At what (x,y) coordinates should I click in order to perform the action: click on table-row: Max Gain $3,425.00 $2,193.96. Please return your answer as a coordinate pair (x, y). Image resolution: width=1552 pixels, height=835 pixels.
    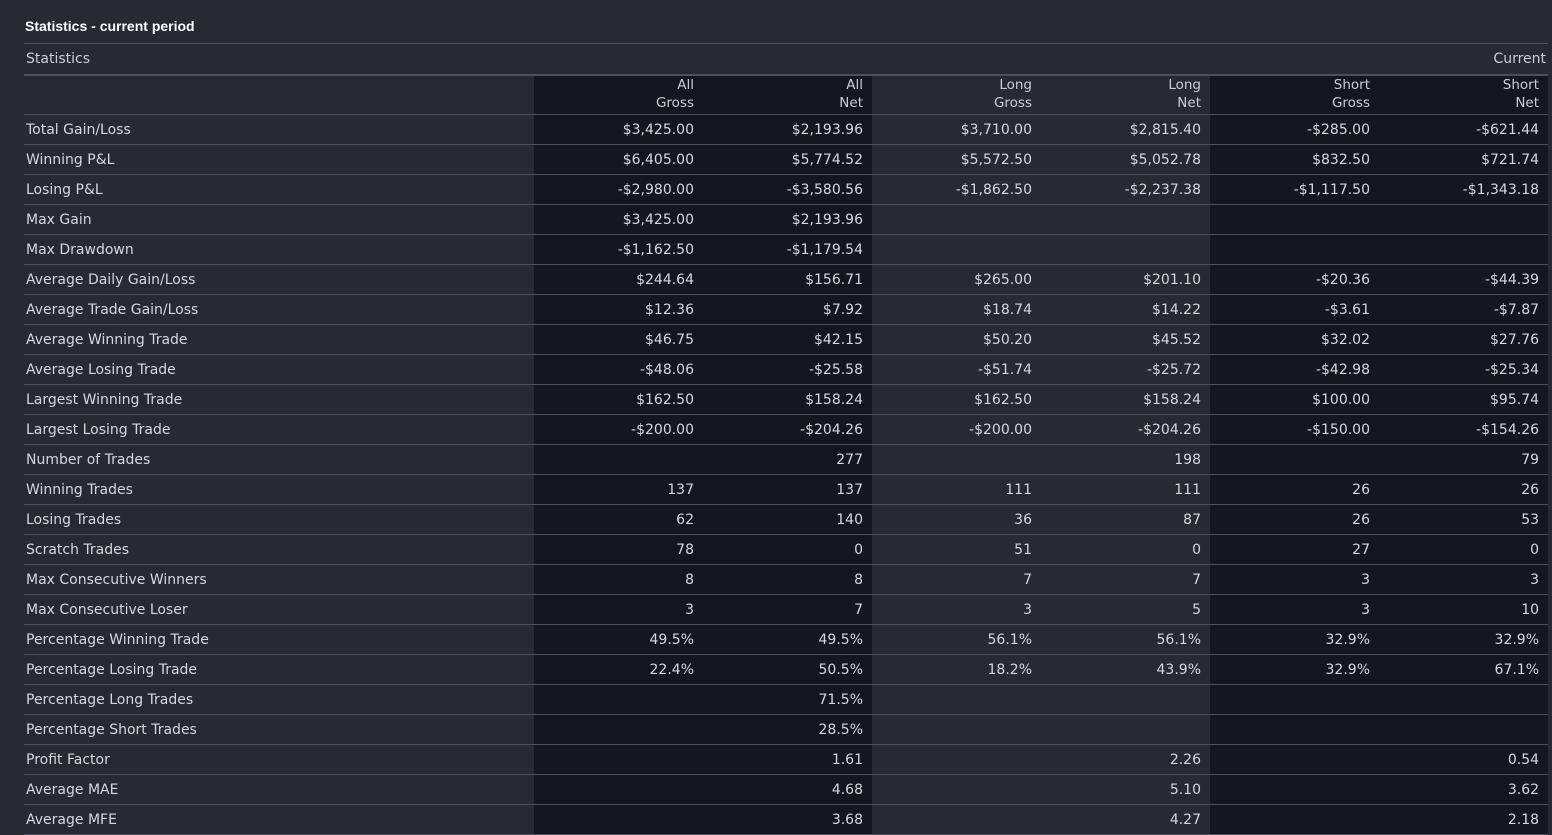
    Looking at the image, I should click on (786, 219).